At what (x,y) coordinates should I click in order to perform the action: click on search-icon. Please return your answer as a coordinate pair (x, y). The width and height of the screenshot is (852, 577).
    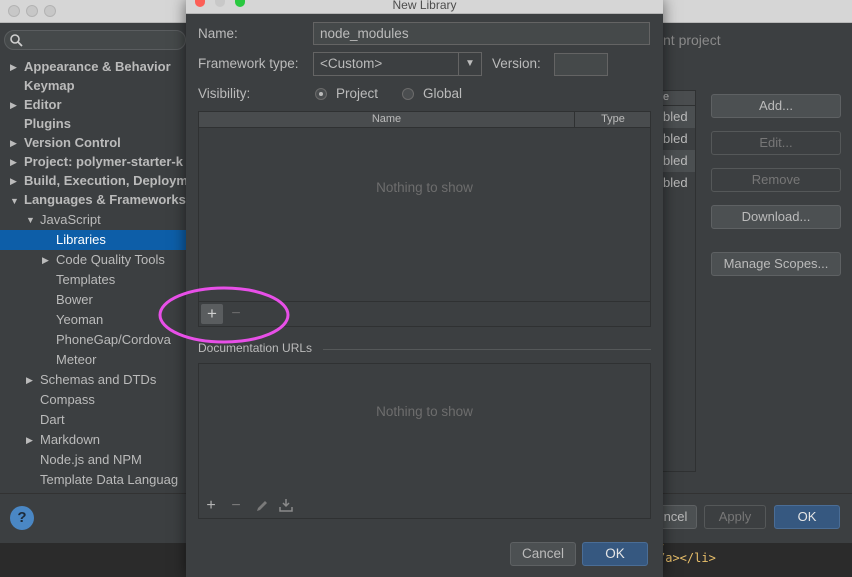
    Looking at the image, I should click on (16, 40).